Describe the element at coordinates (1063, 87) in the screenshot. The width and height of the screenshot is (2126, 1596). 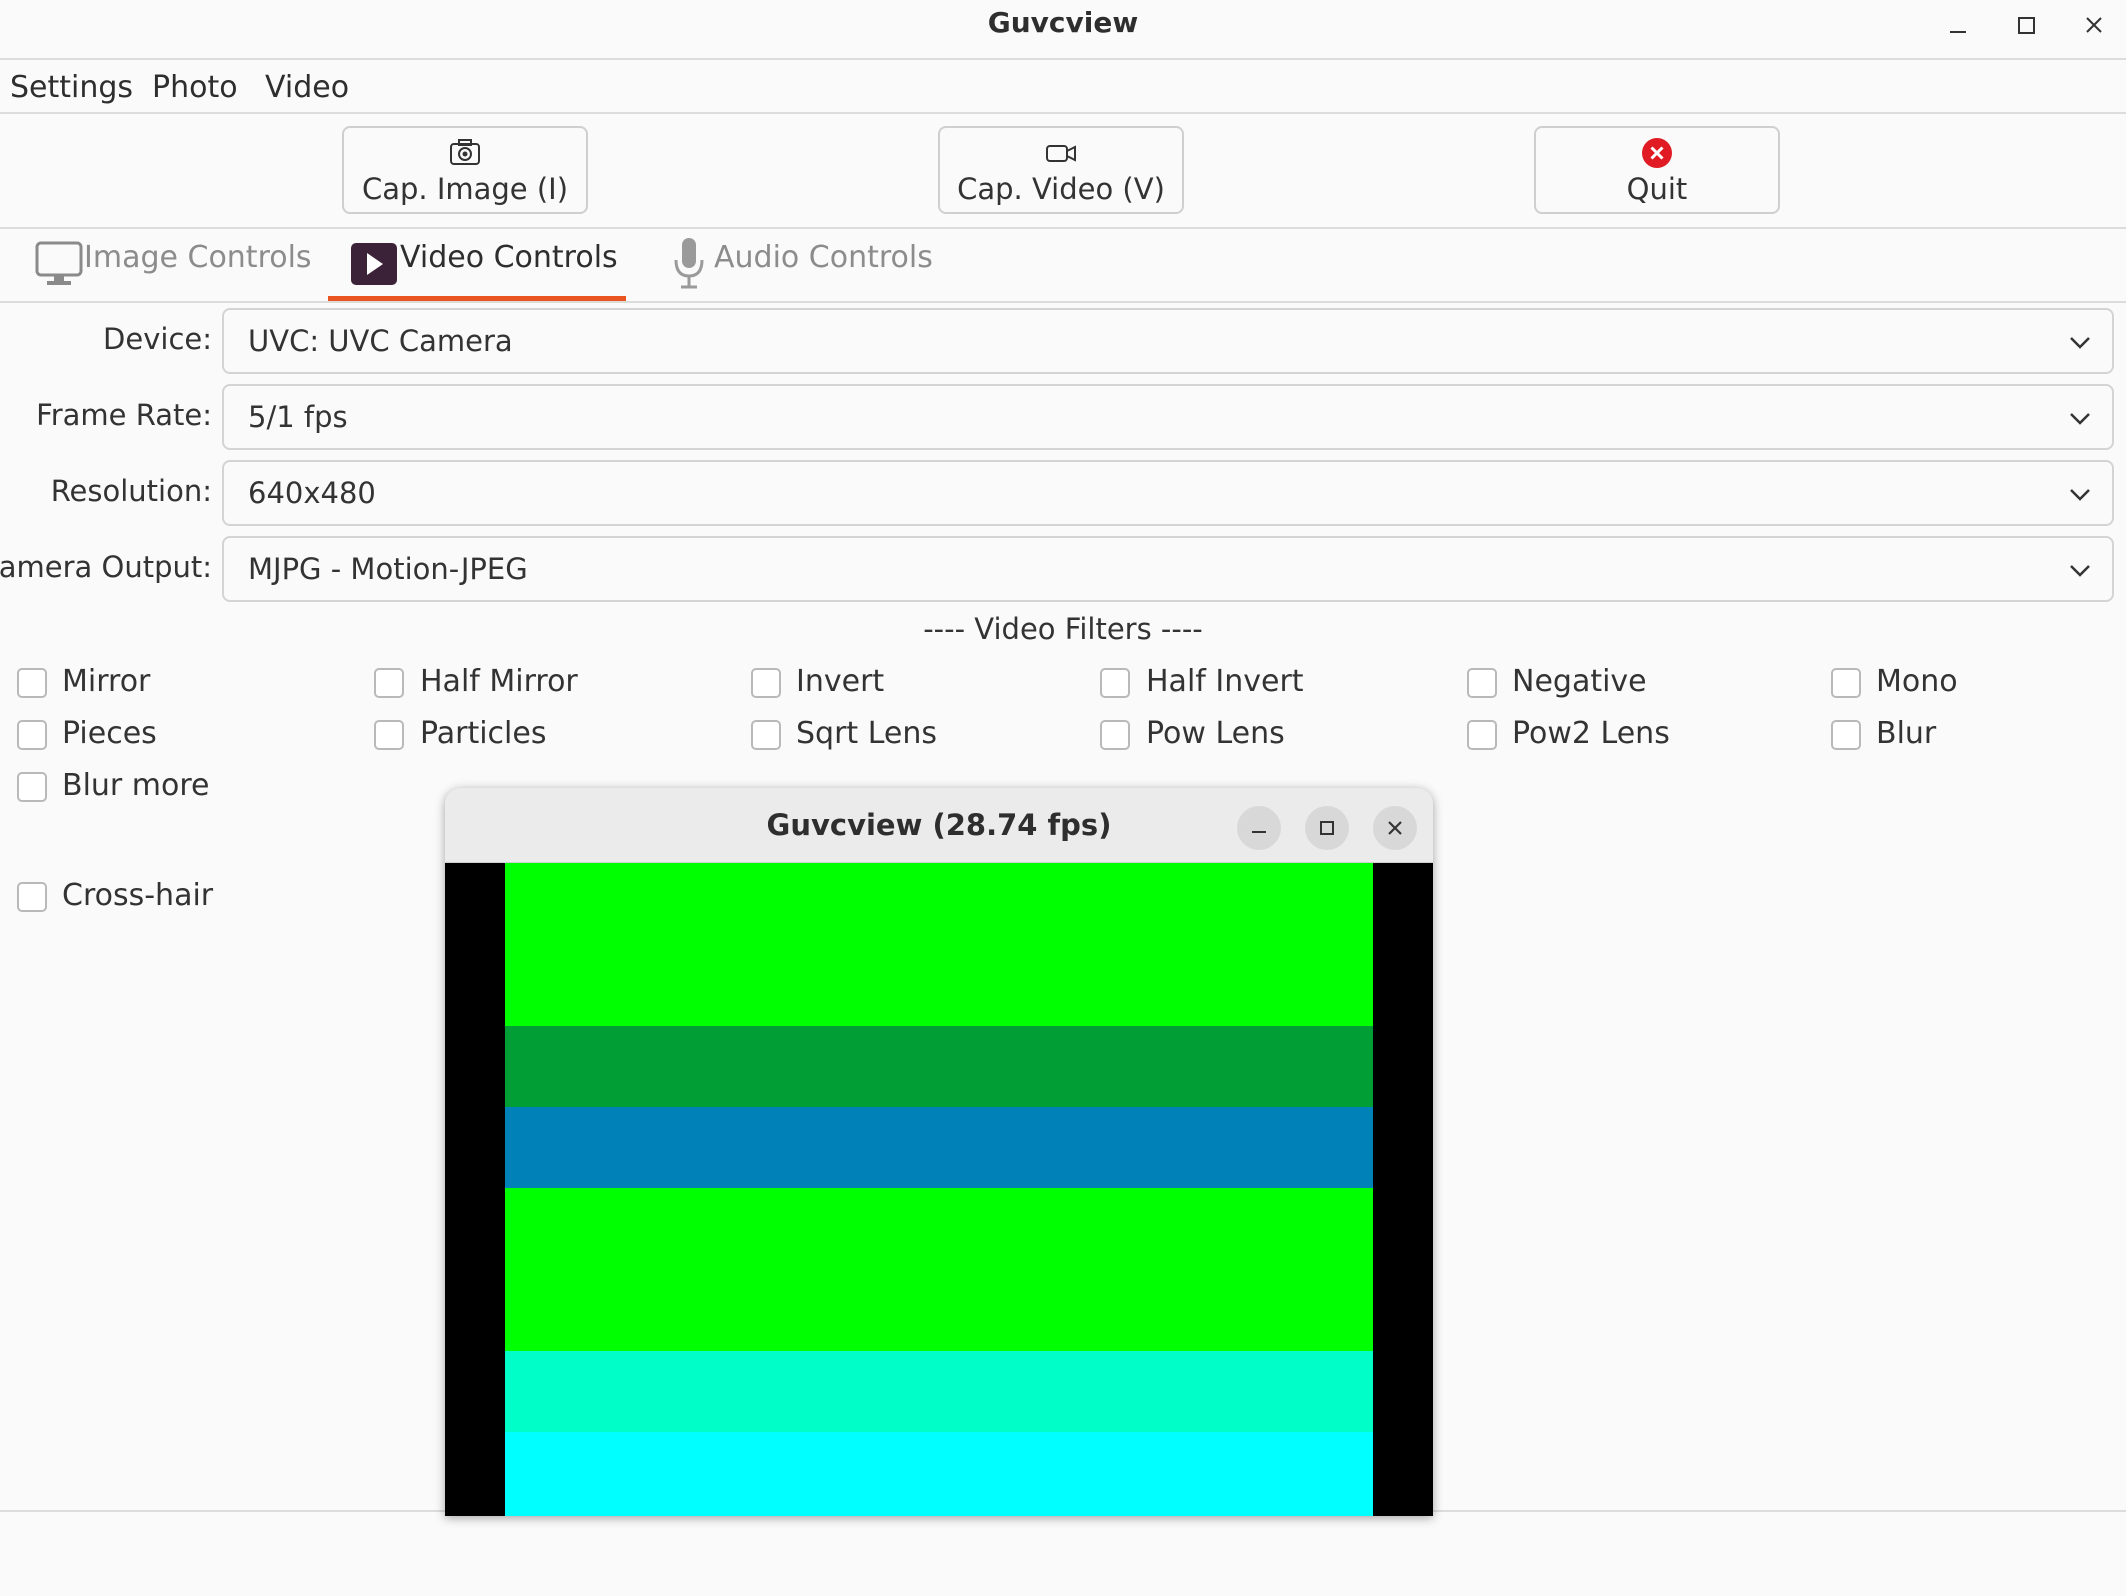
I see `menu-bar: Settings Photo Video` at that location.